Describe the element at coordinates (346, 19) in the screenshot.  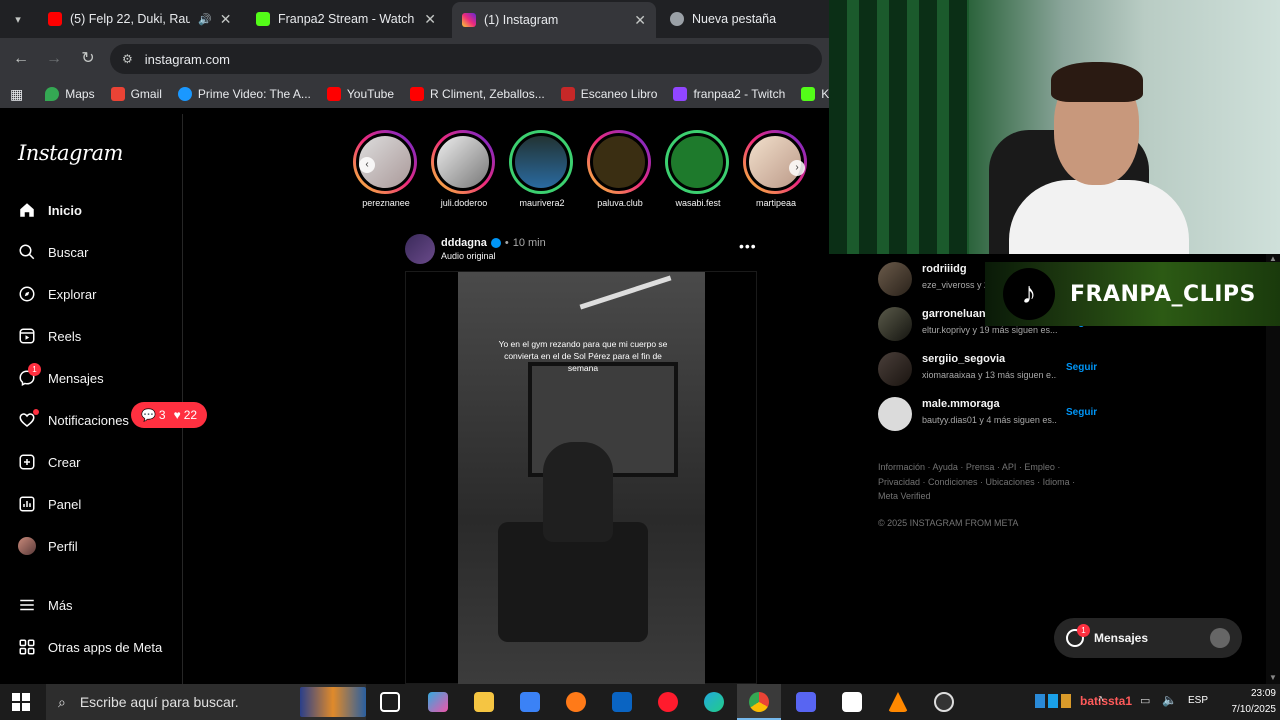
I see `tab-kick: Franpa2 Stream - Watch Live ✕` at that location.